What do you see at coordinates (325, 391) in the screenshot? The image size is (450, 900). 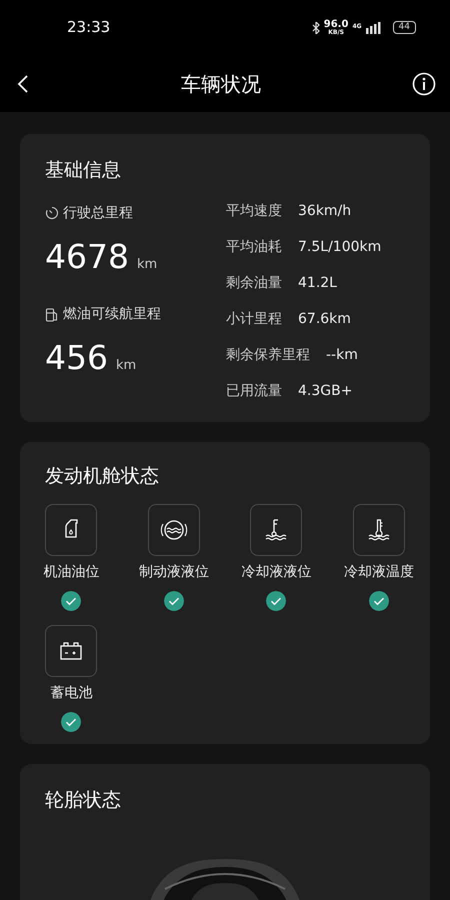 I see `stat-value: 4.3GB+` at bounding box center [325, 391].